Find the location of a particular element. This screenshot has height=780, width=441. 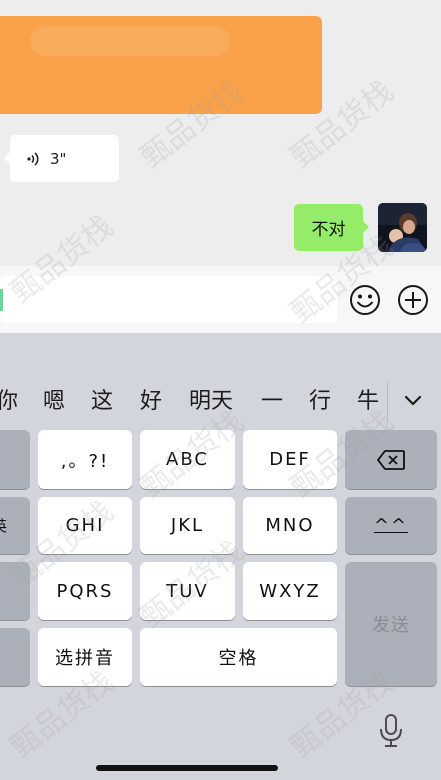

candidate-word: 你 is located at coordinates (9, 402).